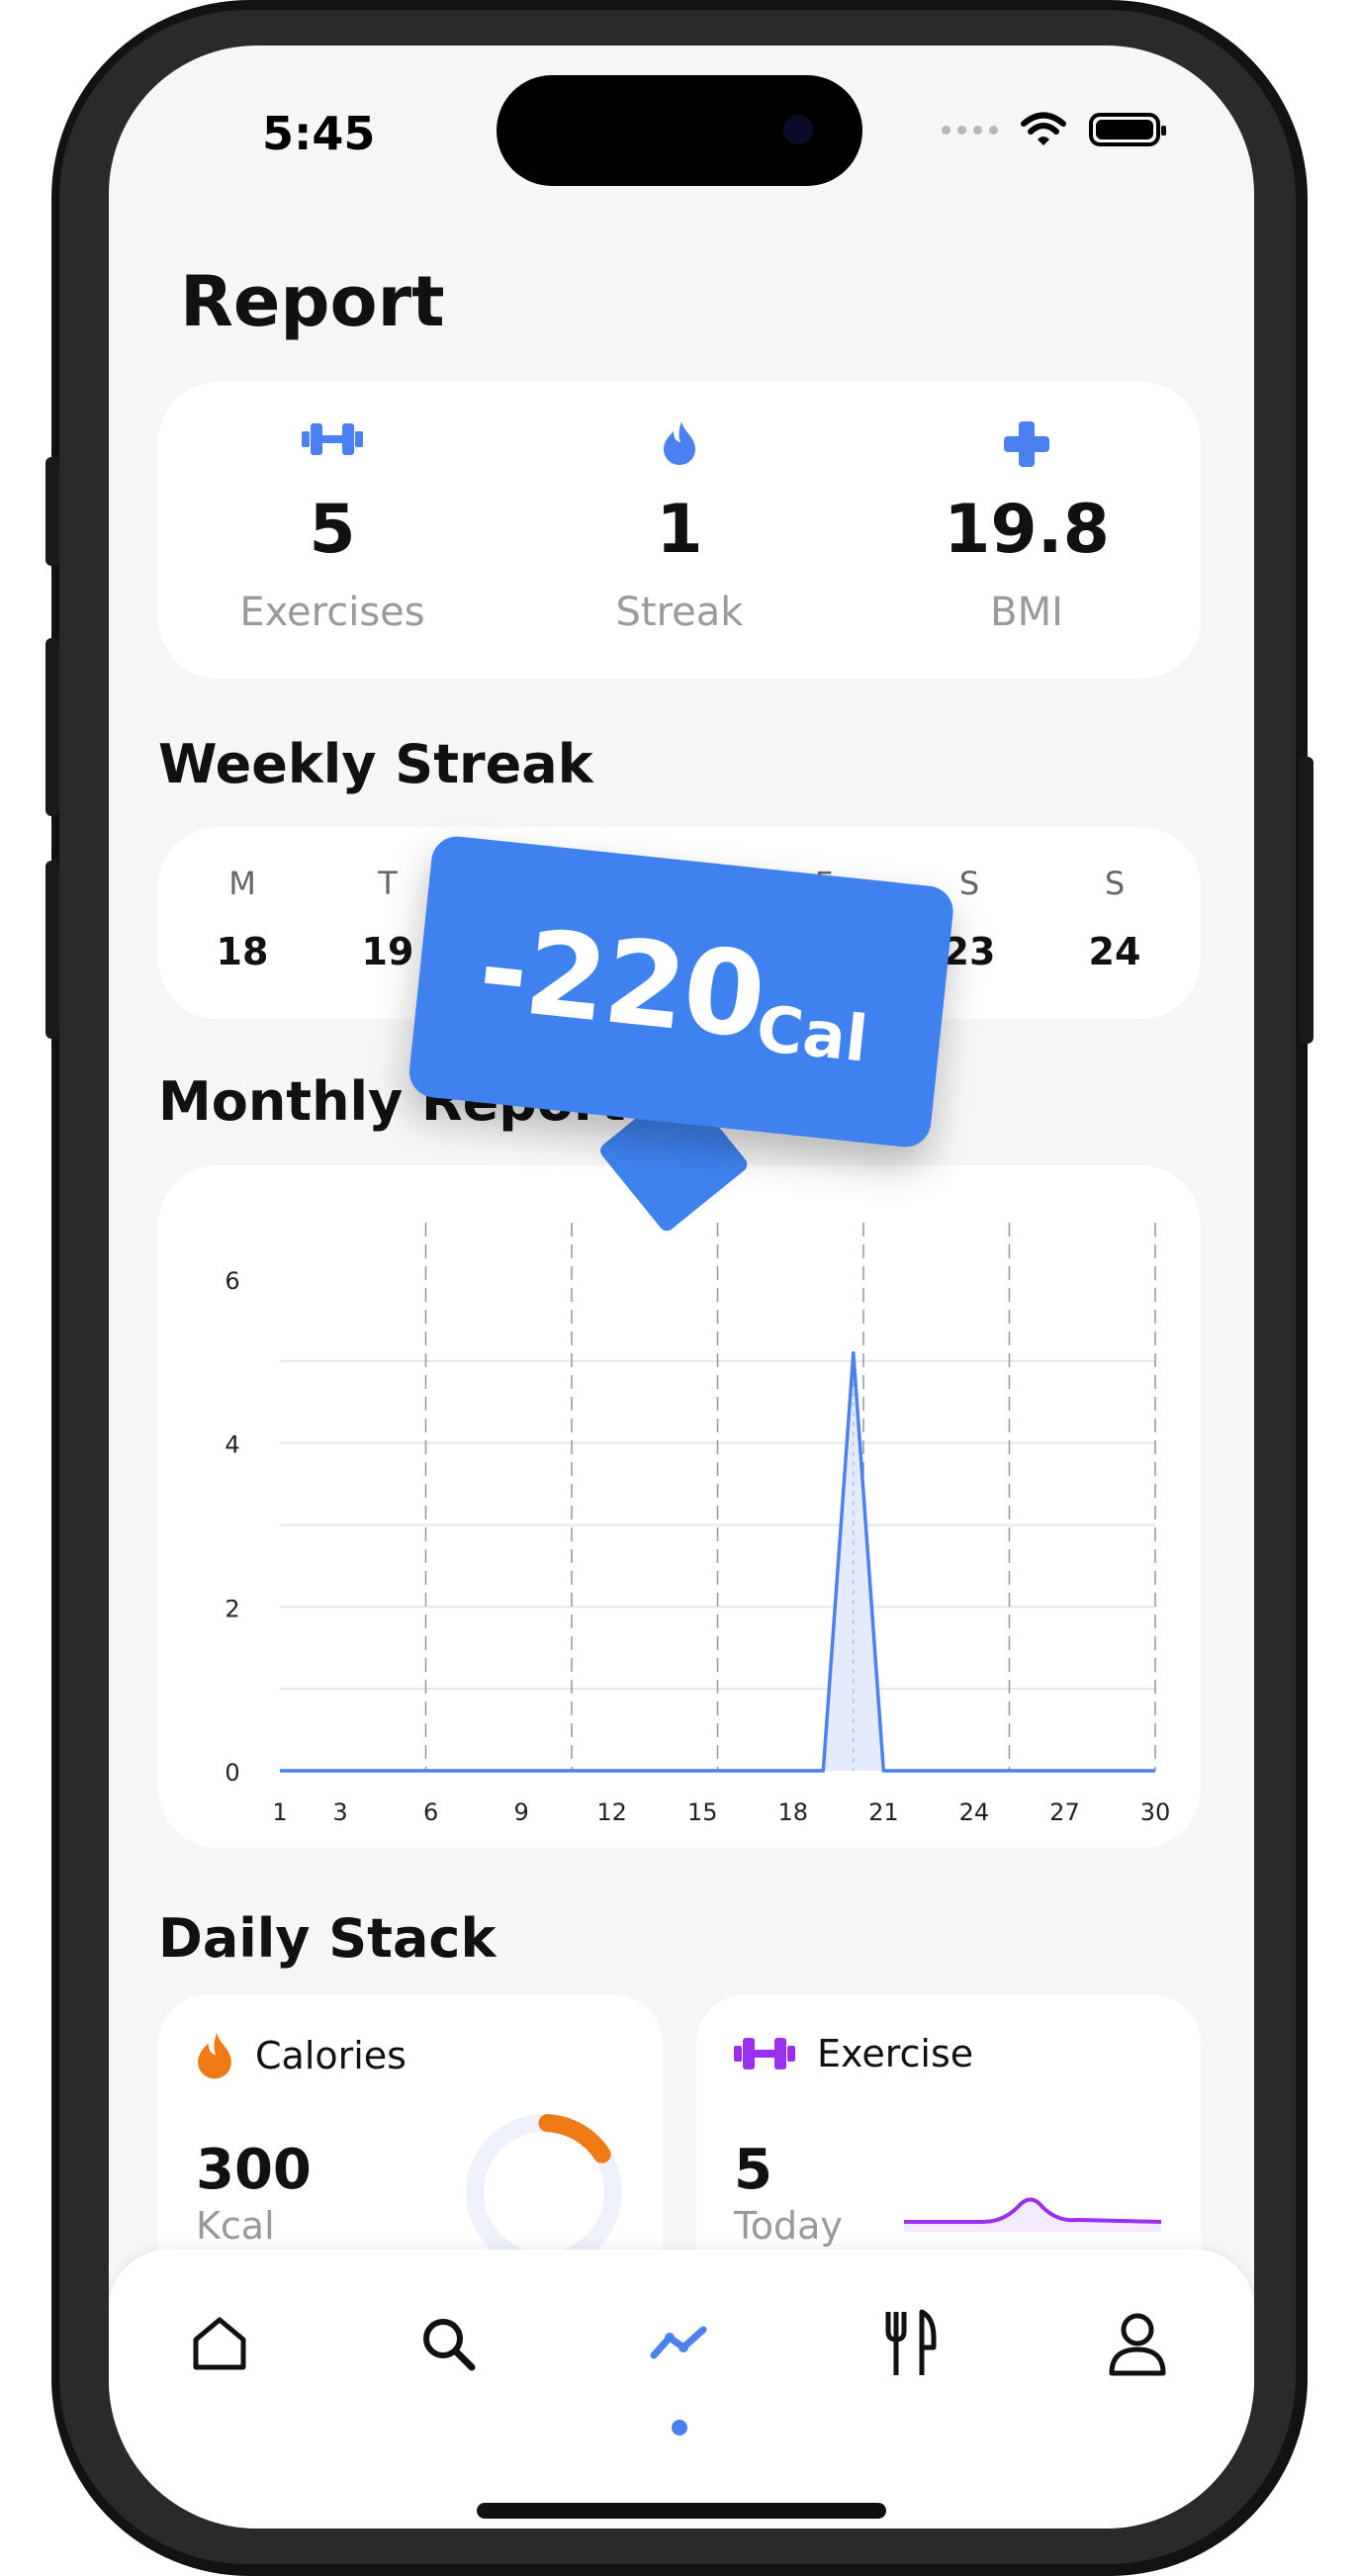  I want to click on bottom-nav, so click(681, 2389).